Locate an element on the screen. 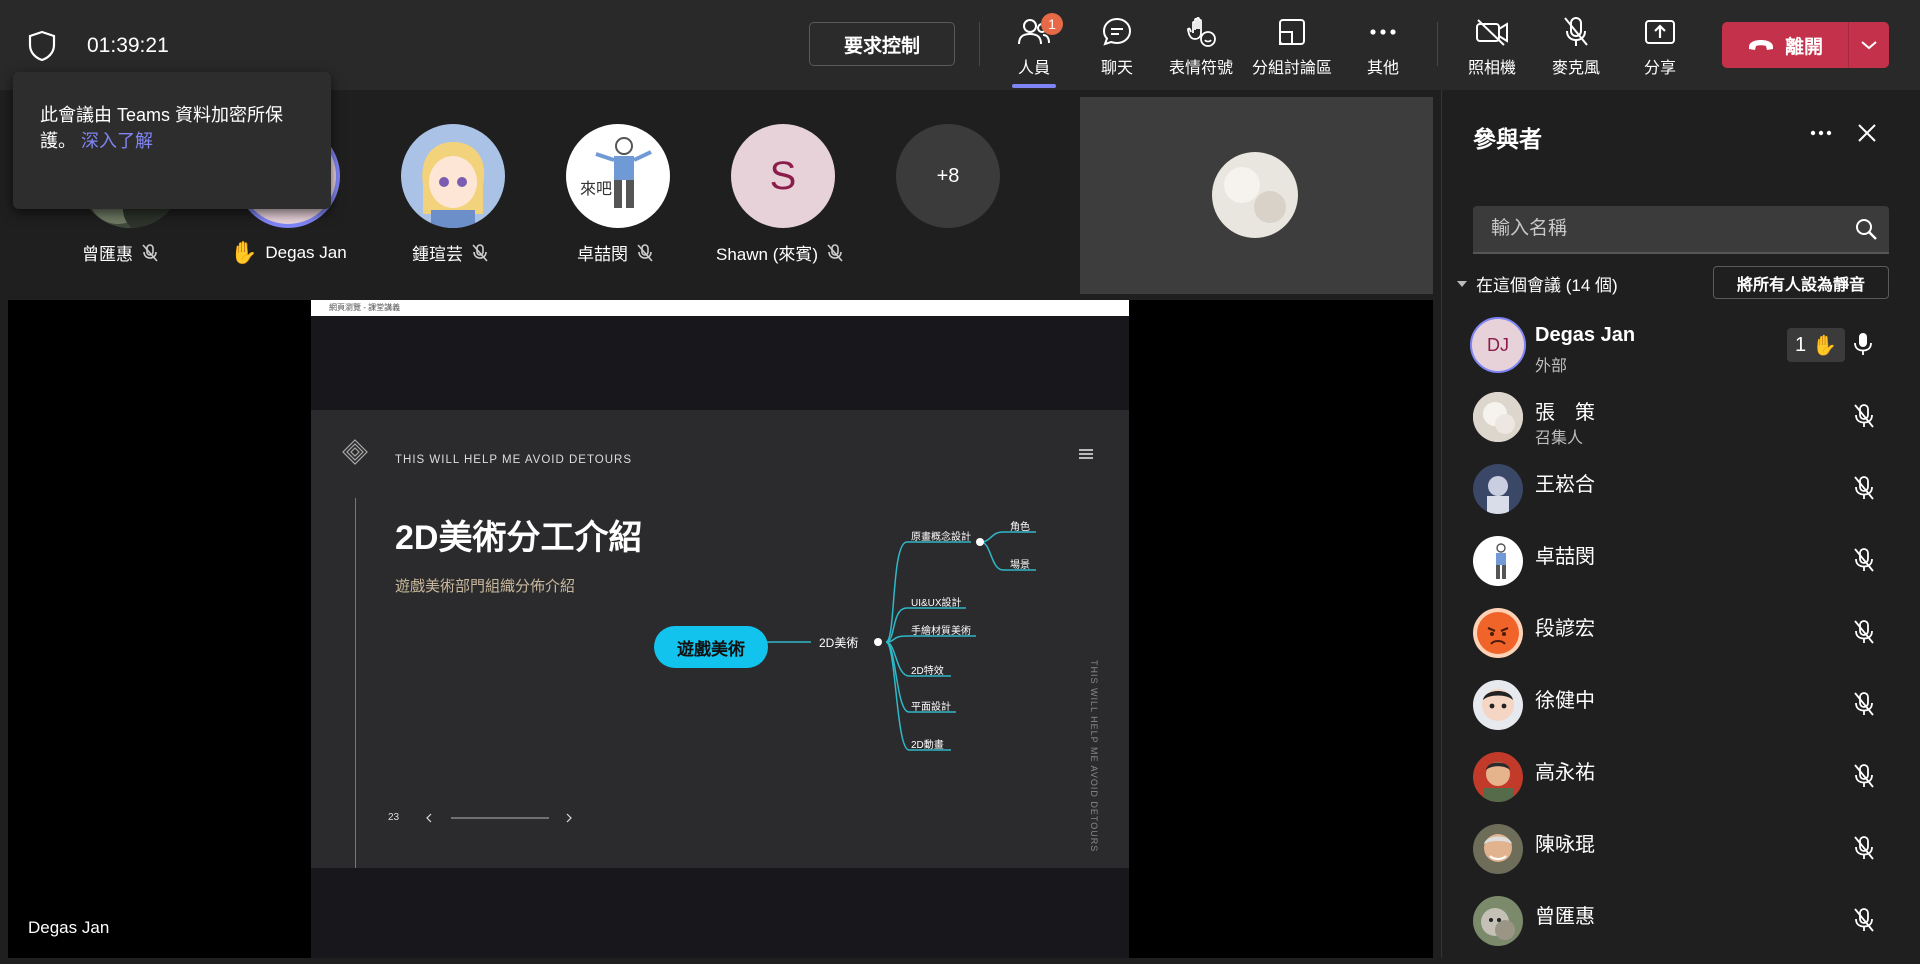 This screenshot has width=1920, height=964. phone-hangup-icon is located at coordinates (1760, 45).